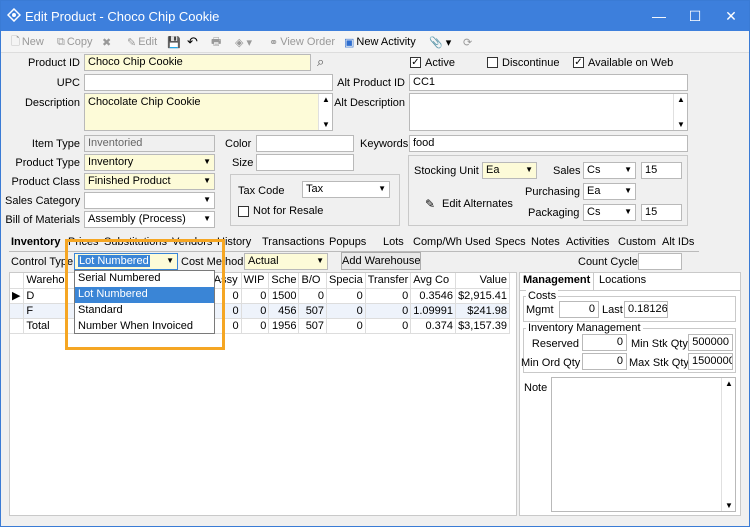 Image resolution: width=750 pixels, height=527 pixels. I want to click on sales-category-select, so click(149, 200).